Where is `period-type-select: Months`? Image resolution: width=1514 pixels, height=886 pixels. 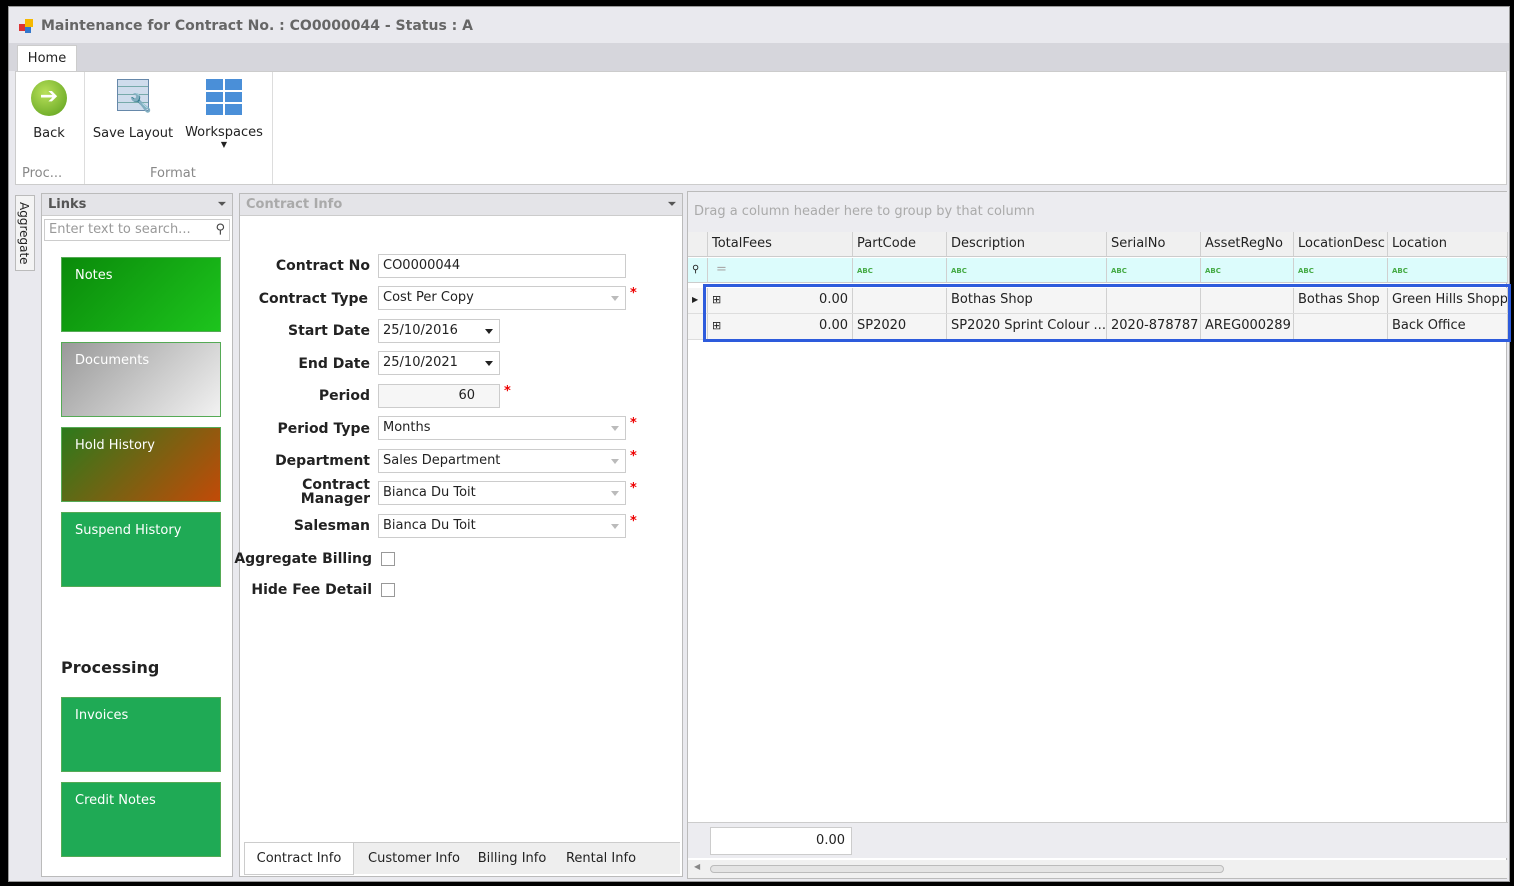
period-type-select: Months is located at coordinates (502, 428).